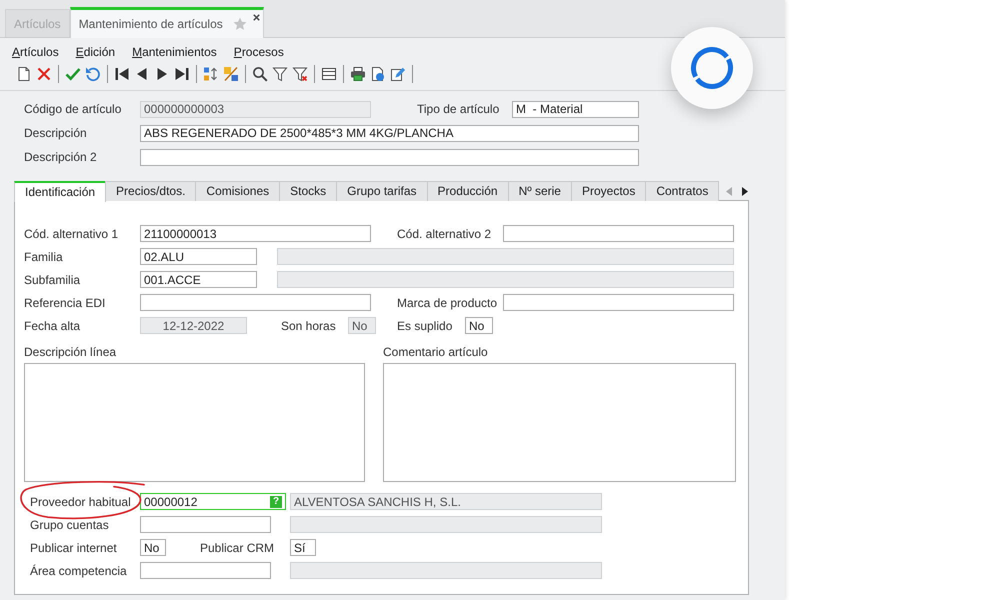  Describe the element at coordinates (65, 303) in the screenshot. I see `field-label: Referencia EDI` at that location.